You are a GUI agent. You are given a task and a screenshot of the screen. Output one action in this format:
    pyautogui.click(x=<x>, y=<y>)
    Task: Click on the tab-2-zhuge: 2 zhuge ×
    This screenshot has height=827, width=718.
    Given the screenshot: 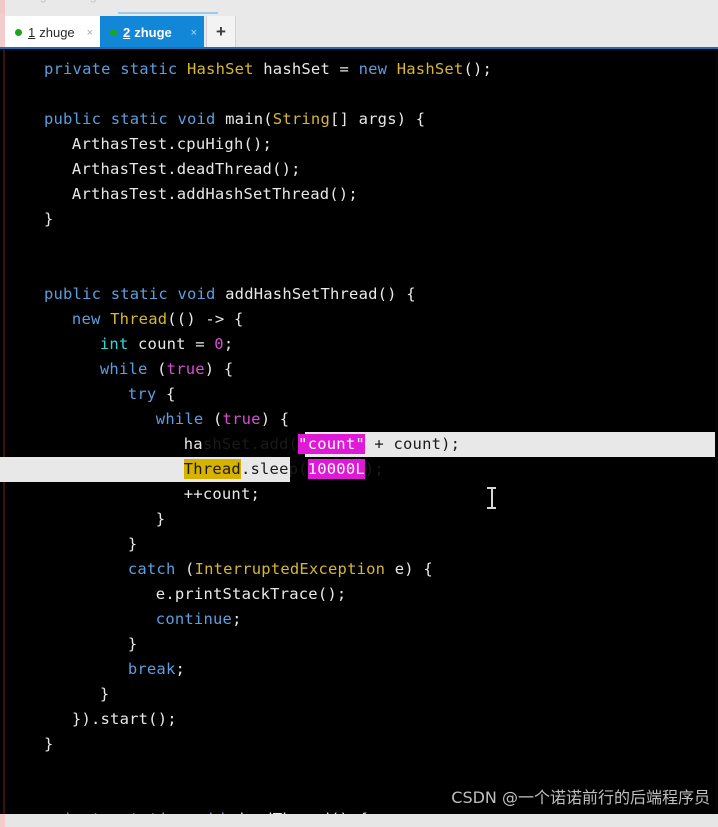 What is the action you would take?
    pyautogui.click(x=152, y=32)
    